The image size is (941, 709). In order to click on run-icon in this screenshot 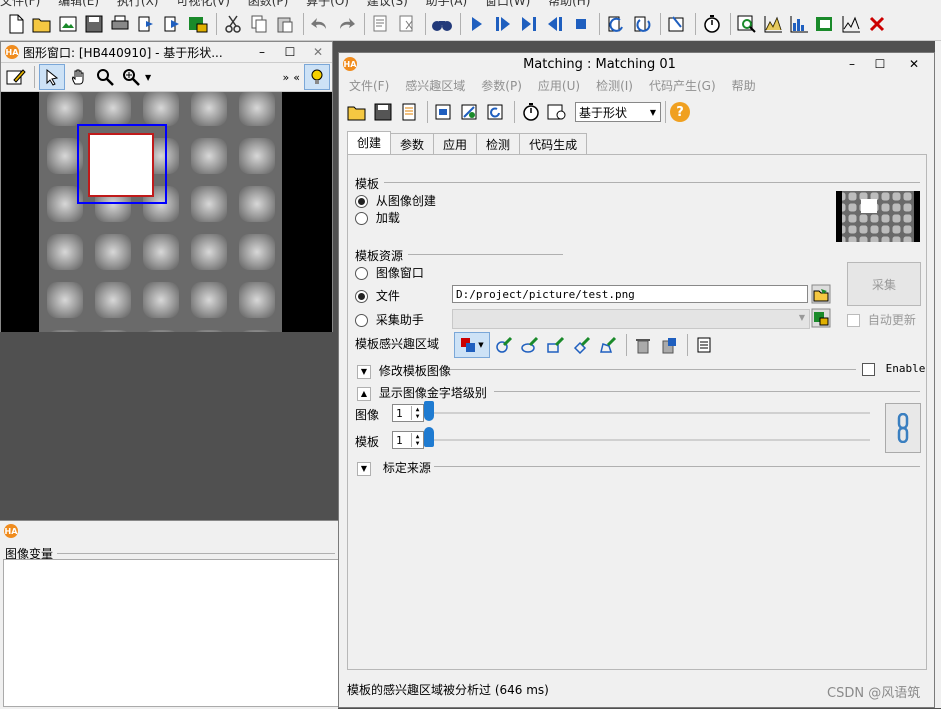, I will do `click(477, 24)`.